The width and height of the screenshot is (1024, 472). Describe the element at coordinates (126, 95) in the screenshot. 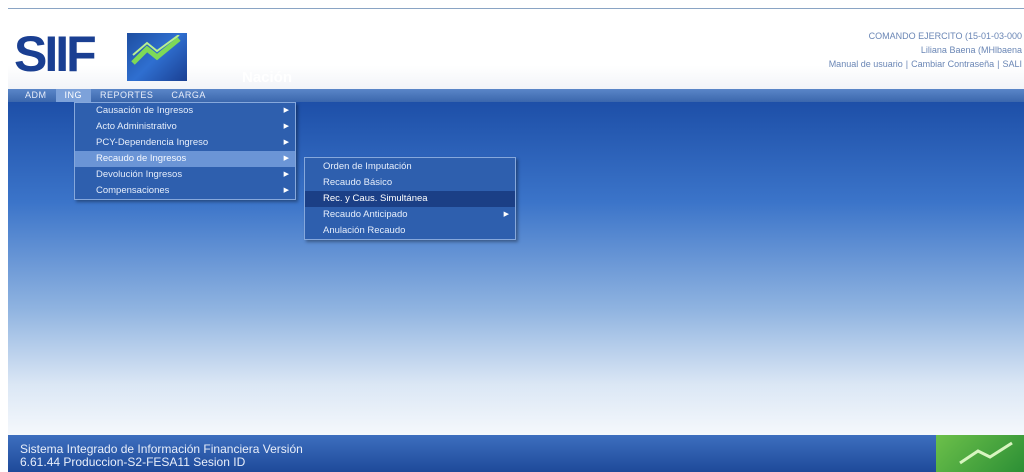

I see `tab-reportes: REPORTES` at that location.